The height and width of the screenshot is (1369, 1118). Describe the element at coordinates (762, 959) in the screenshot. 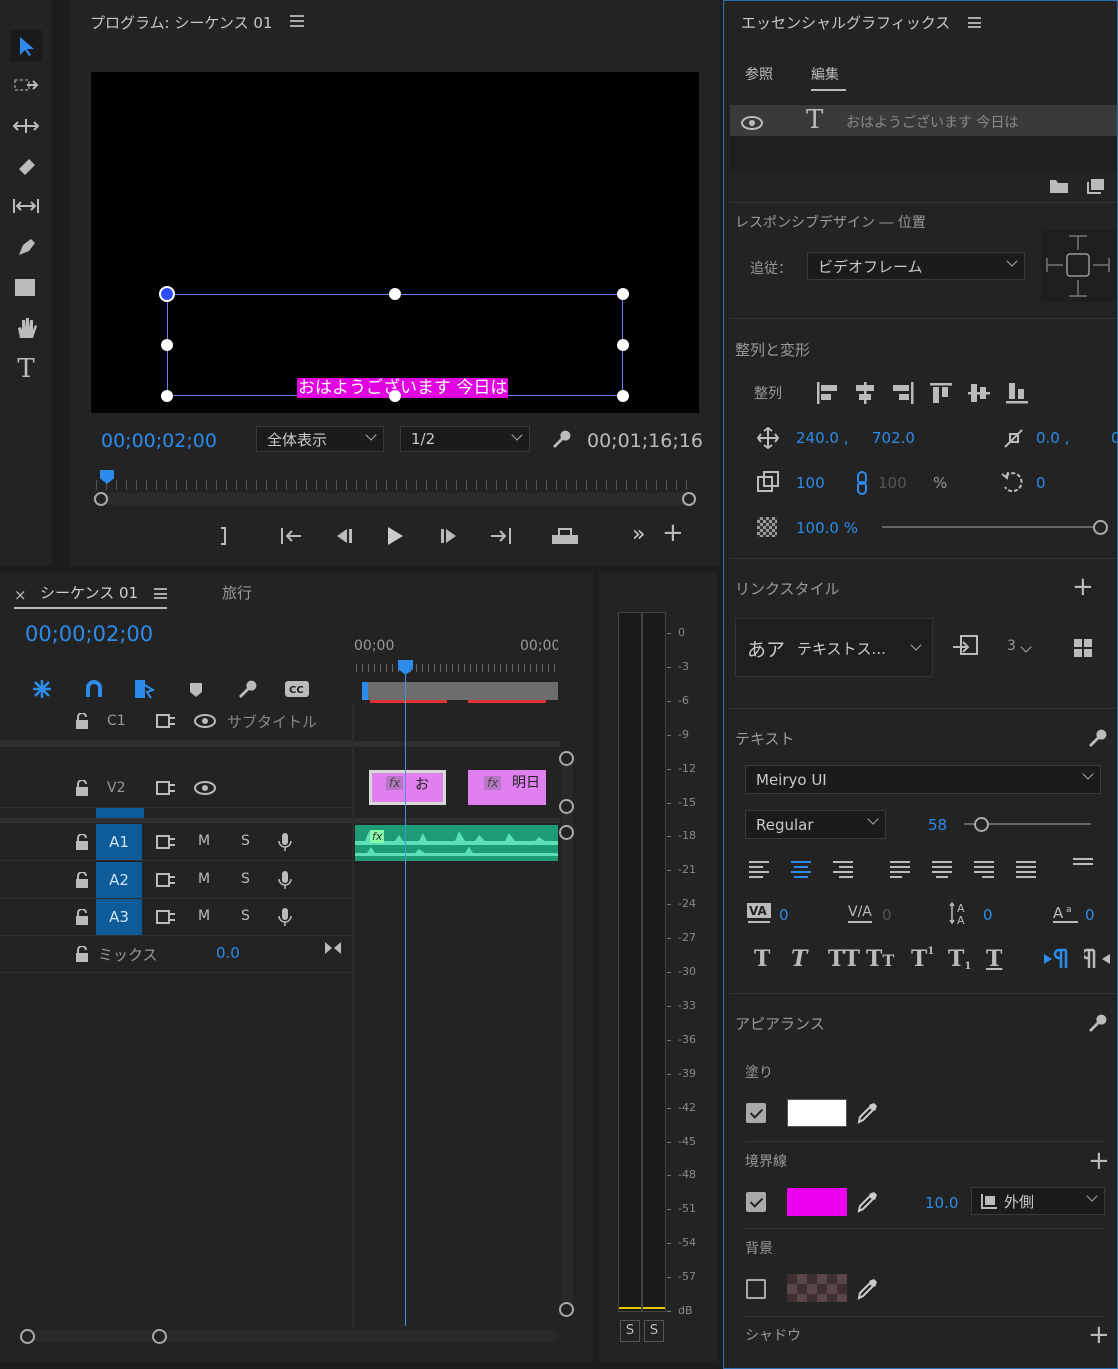

I see `faux-bold-icon: T` at that location.